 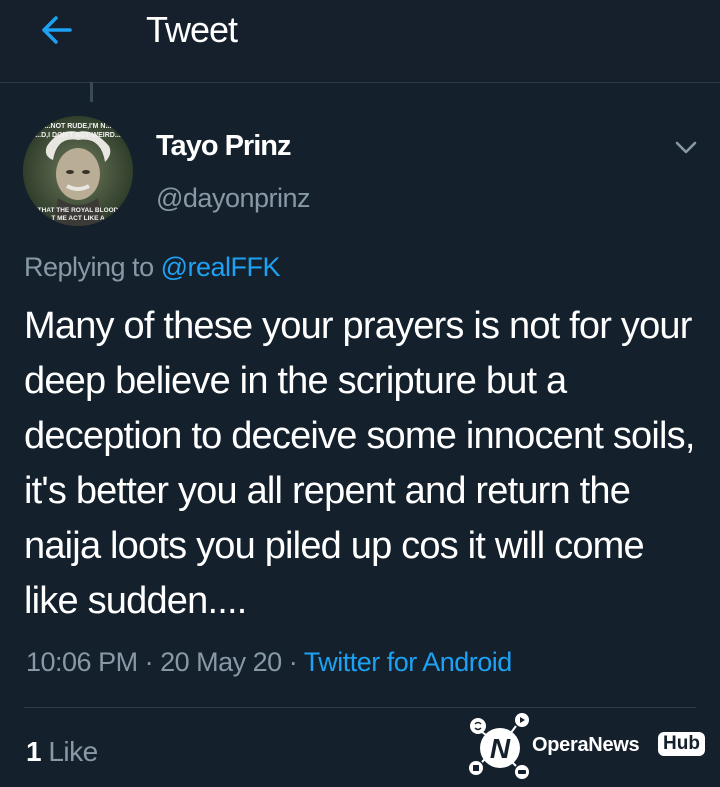 What do you see at coordinates (360, 41) in the screenshot?
I see `top-bar: Tweet` at bounding box center [360, 41].